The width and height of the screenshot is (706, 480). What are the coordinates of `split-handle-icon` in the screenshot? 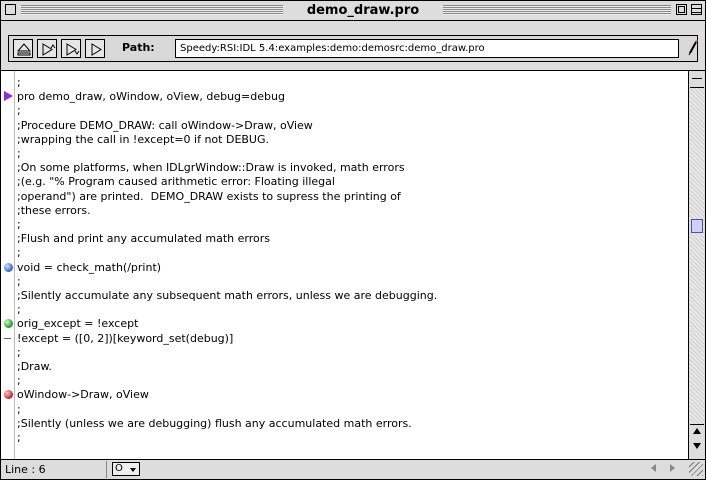 It's located at (697, 78).